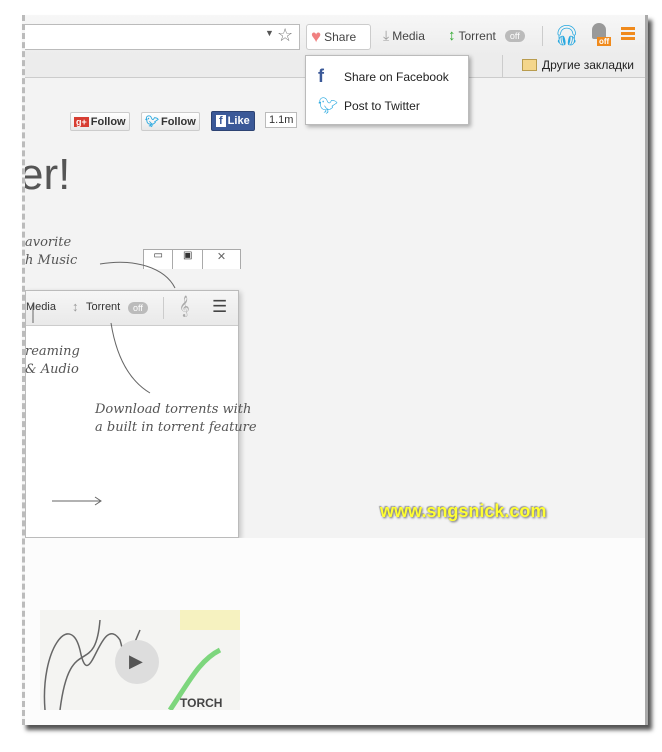 This screenshot has width=662, height=752. I want to click on torrent-button: ↕ Torrent off, so click(486, 35).